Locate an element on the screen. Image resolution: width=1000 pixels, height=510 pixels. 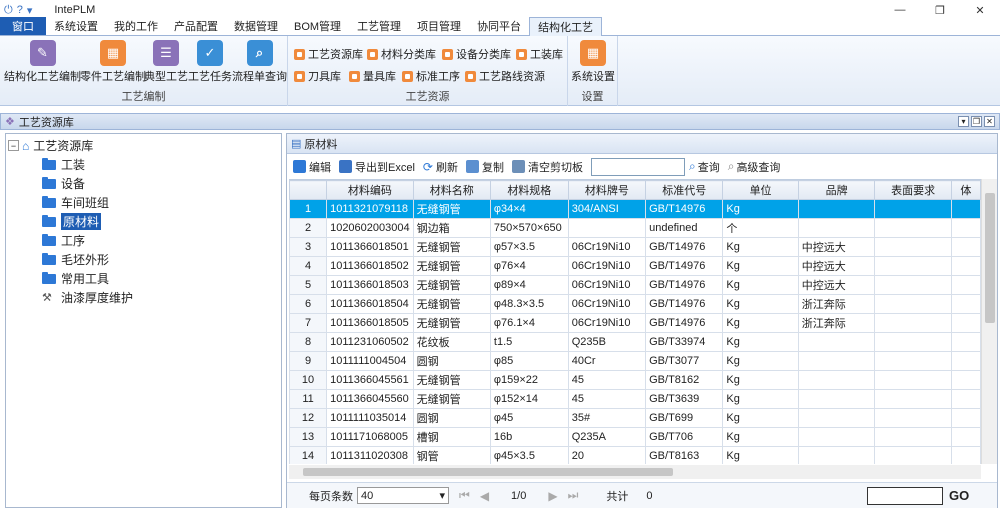
table-cell: 1011321079118 is located at coordinates (370, 209).